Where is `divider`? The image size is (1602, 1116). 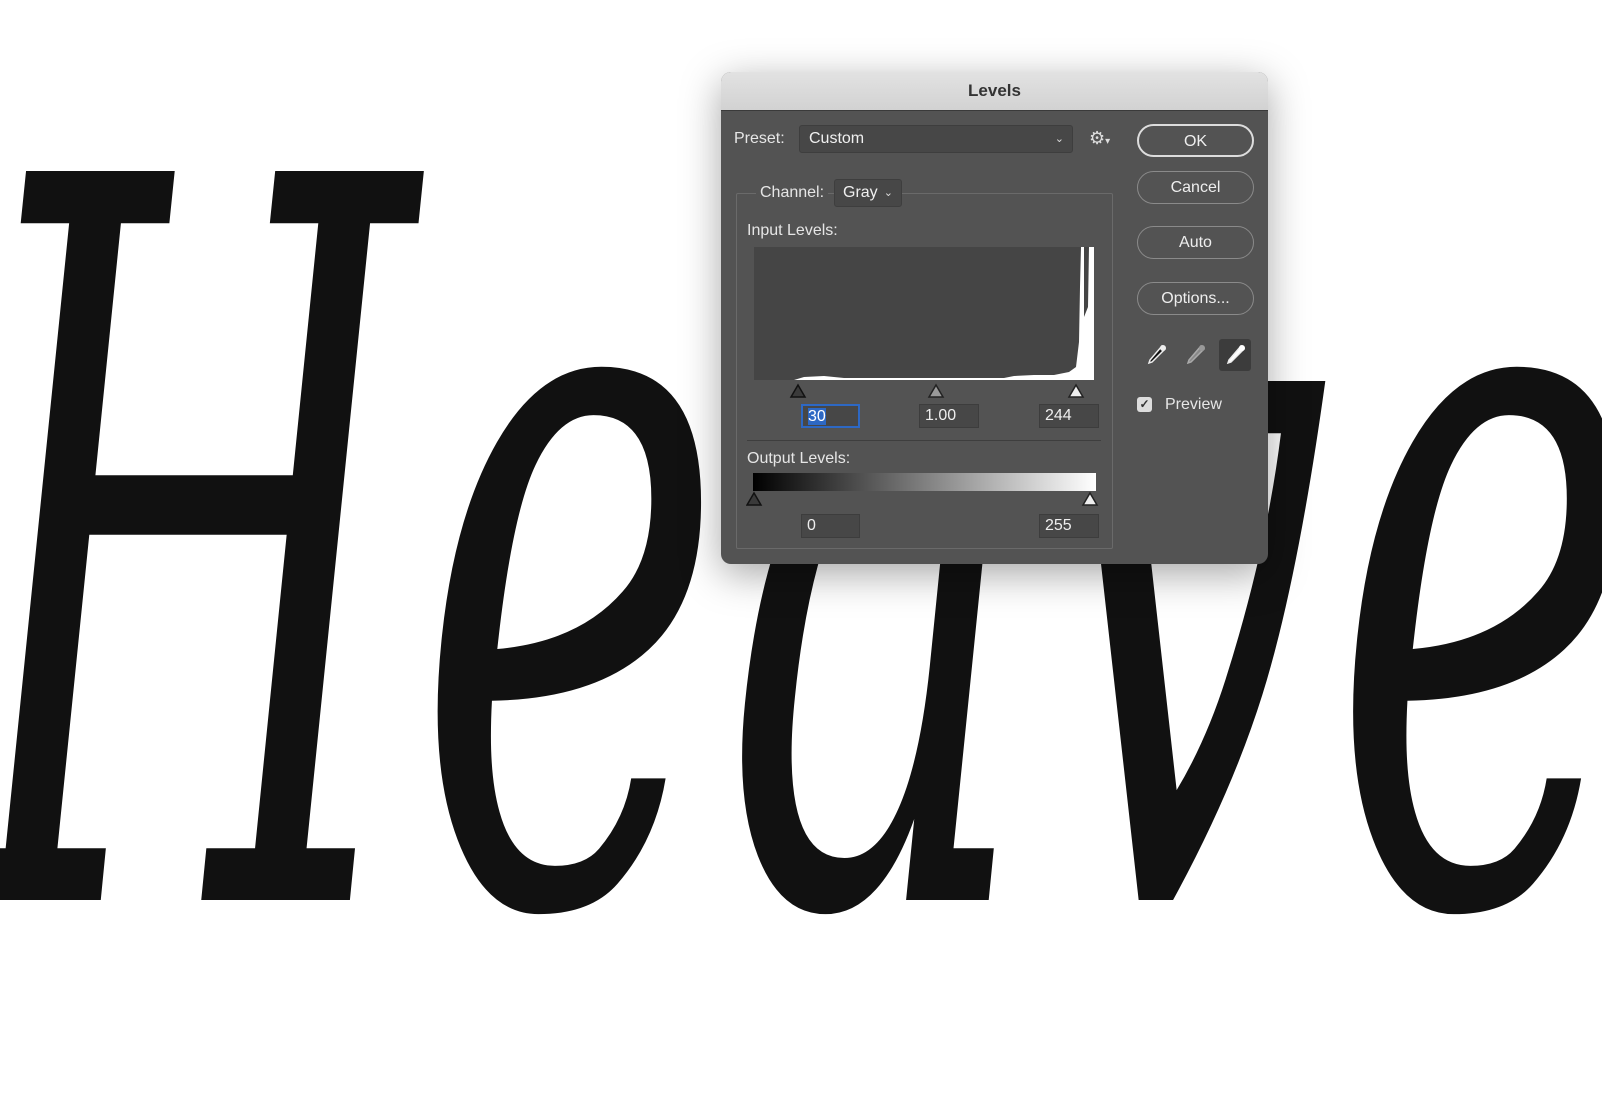
divider is located at coordinates (924, 440).